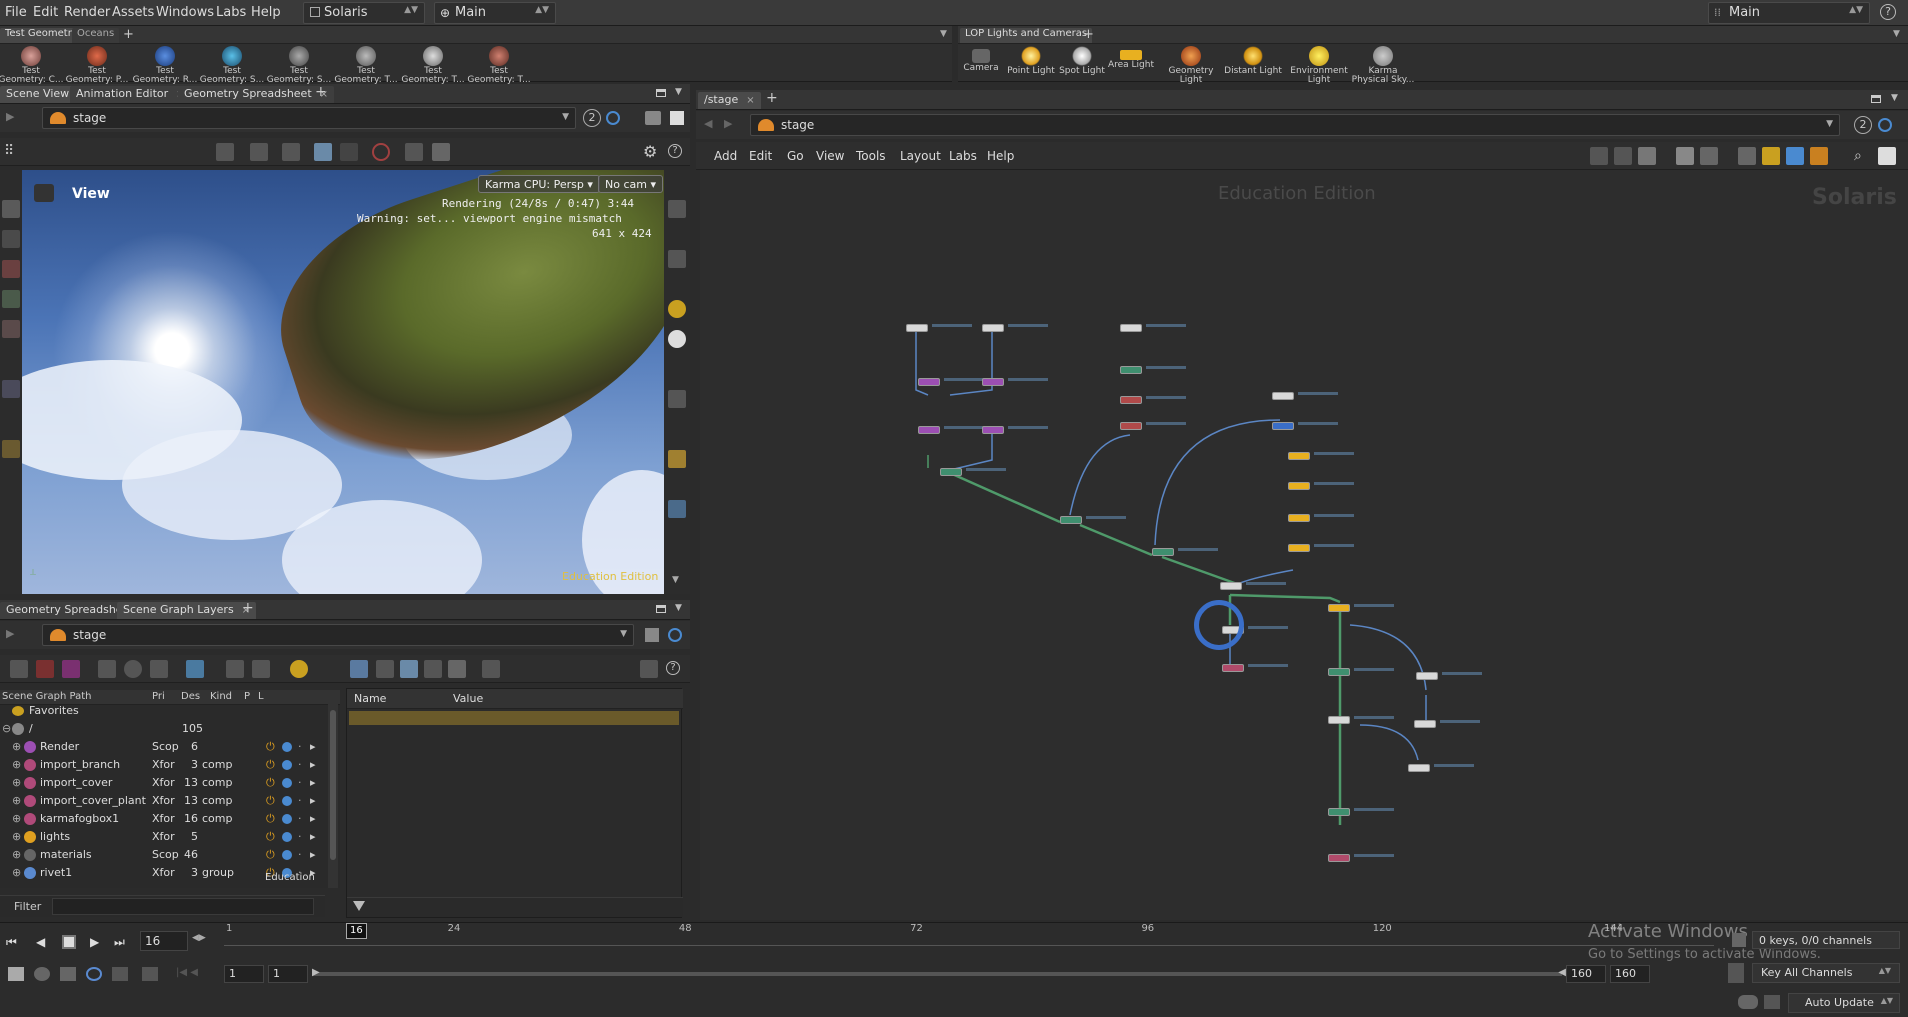  What do you see at coordinates (677, 509) in the screenshot?
I see `shading-icon` at bounding box center [677, 509].